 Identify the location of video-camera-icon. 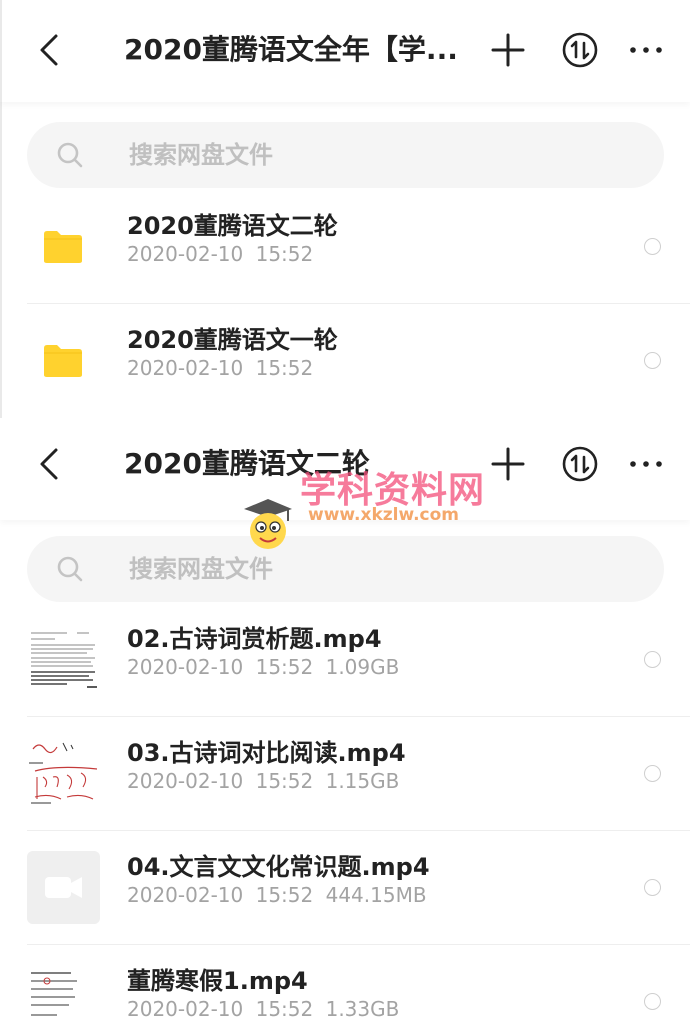
(63, 887).